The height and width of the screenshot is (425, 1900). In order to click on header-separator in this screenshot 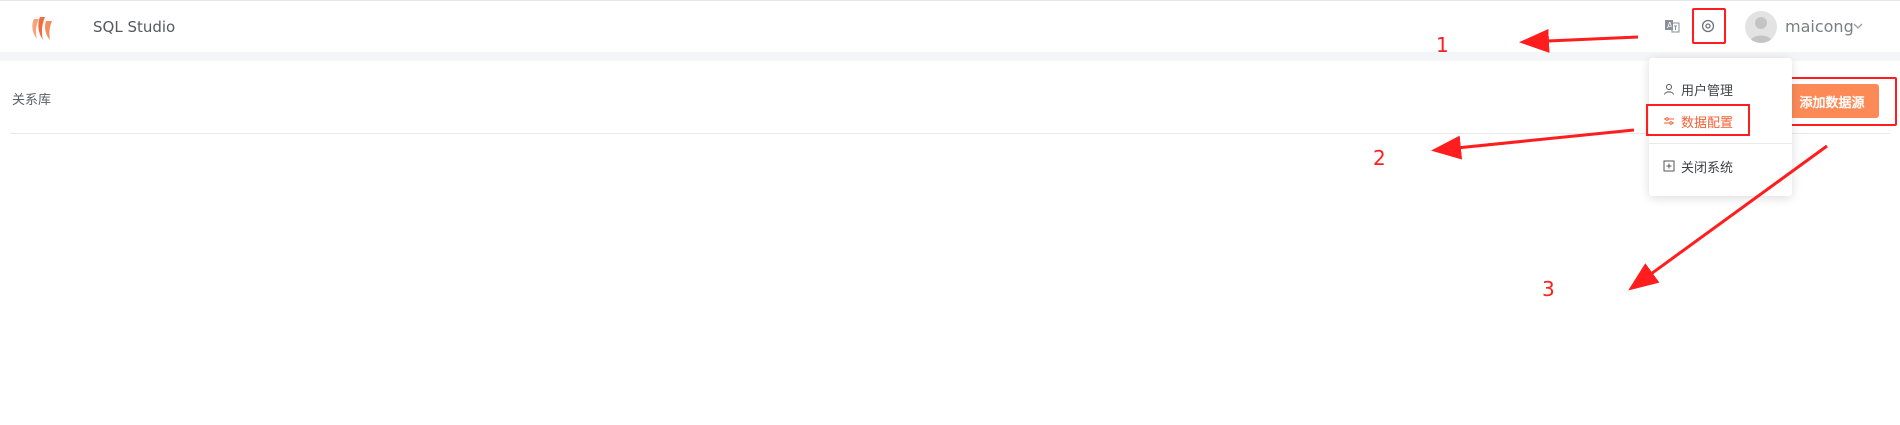, I will do `click(950, 56)`.